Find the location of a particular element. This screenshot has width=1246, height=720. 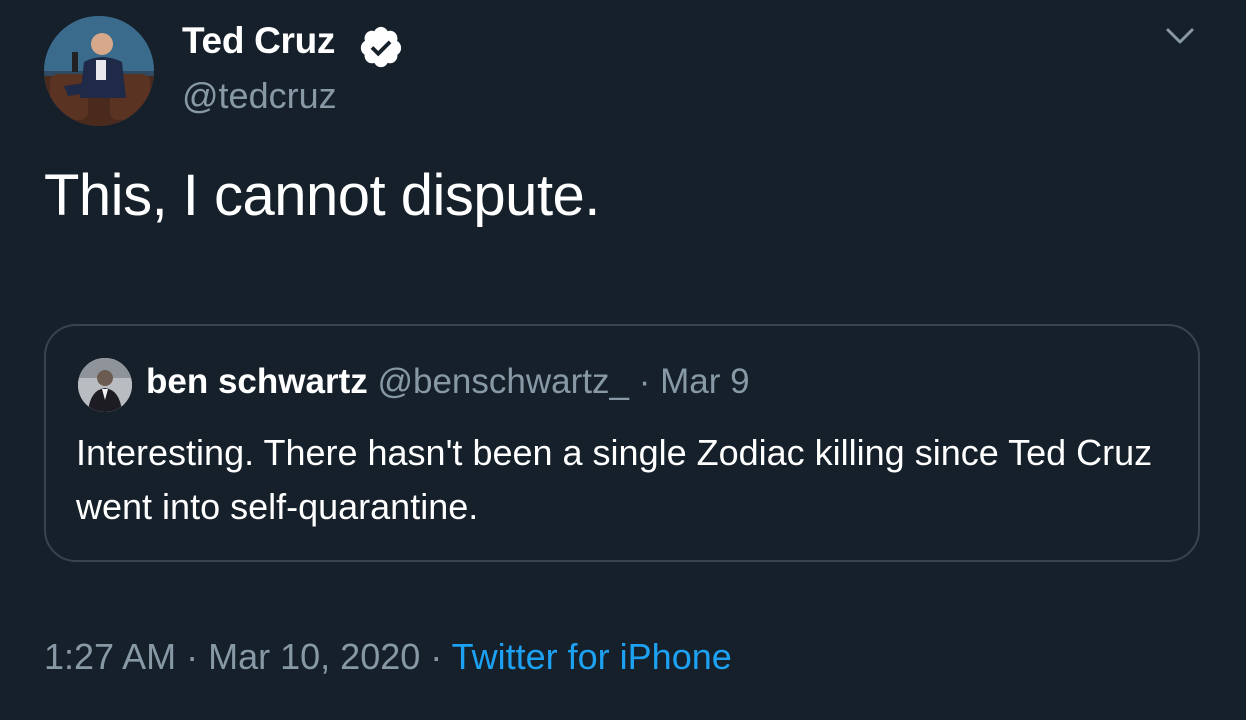

tweet-source-link: Twitter for iPhone is located at coordinates (592, 656).